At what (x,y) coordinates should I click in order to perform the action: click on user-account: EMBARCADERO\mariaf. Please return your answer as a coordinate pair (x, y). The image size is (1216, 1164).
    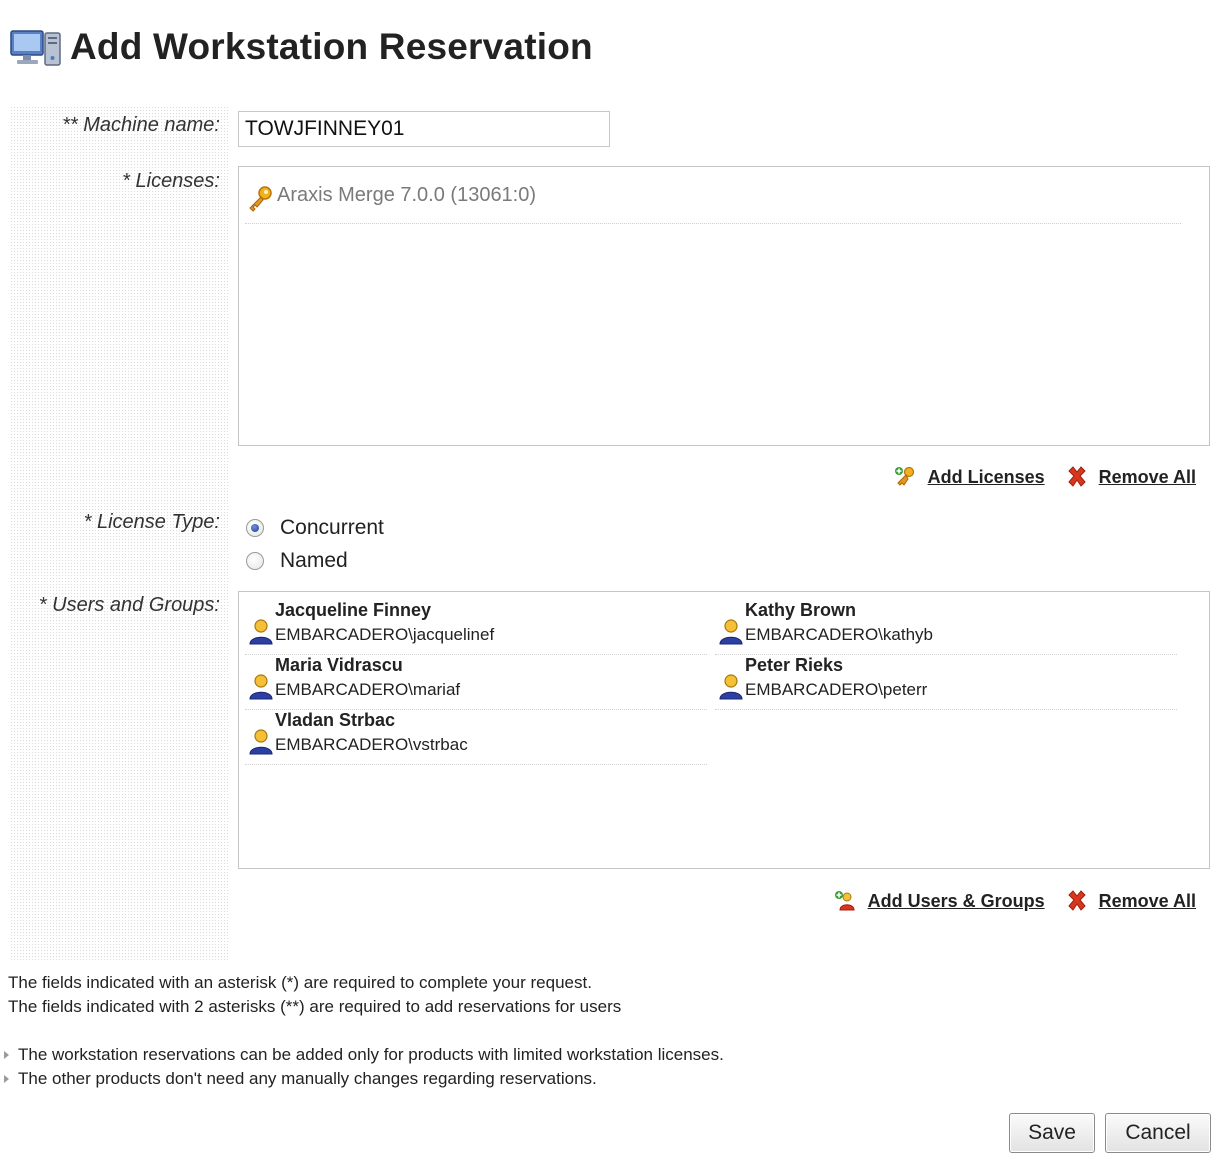
    Looking at the image, I should click on (368, 689).